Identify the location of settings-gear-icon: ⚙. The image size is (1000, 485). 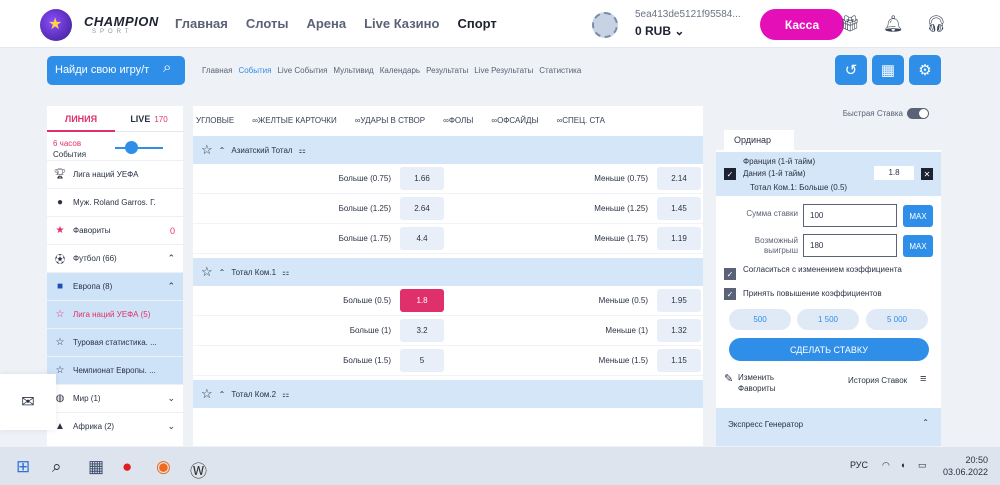
(925, 70).